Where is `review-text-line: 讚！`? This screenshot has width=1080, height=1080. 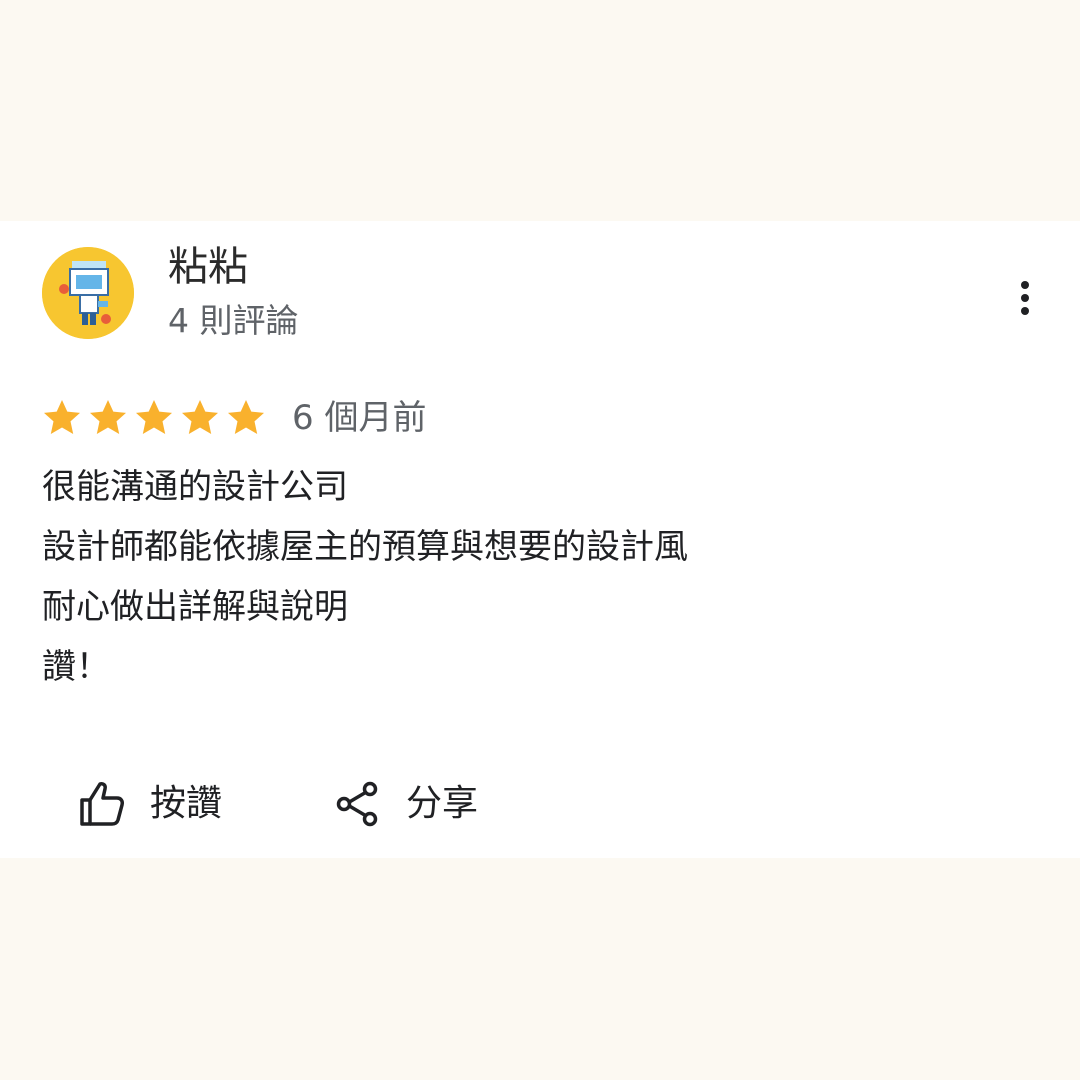 review-text-line: 讚！ is located at coordinates (76, 667).